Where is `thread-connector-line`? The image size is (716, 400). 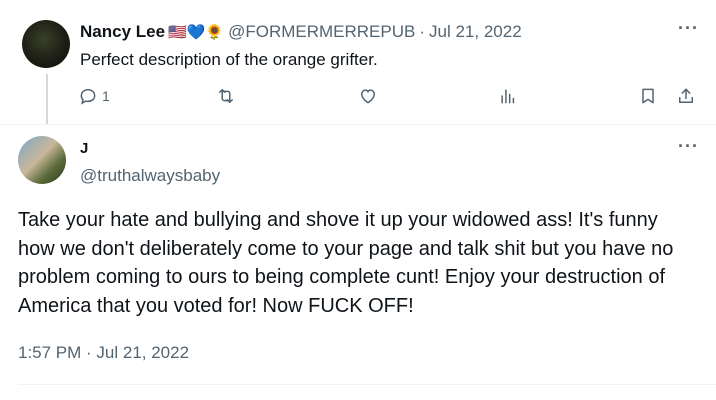
thread-connector-line is located at coordinates (47, 99).